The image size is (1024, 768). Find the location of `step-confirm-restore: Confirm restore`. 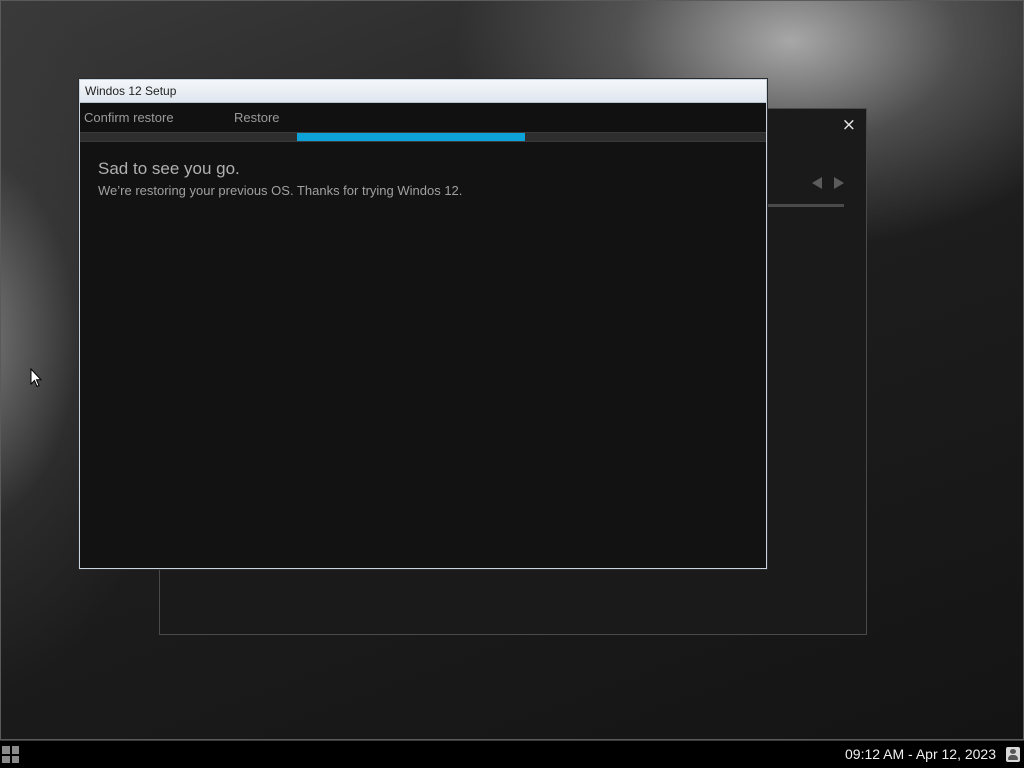

step-confirm-restore: Confirm restore is located at coordinates (129, 117).